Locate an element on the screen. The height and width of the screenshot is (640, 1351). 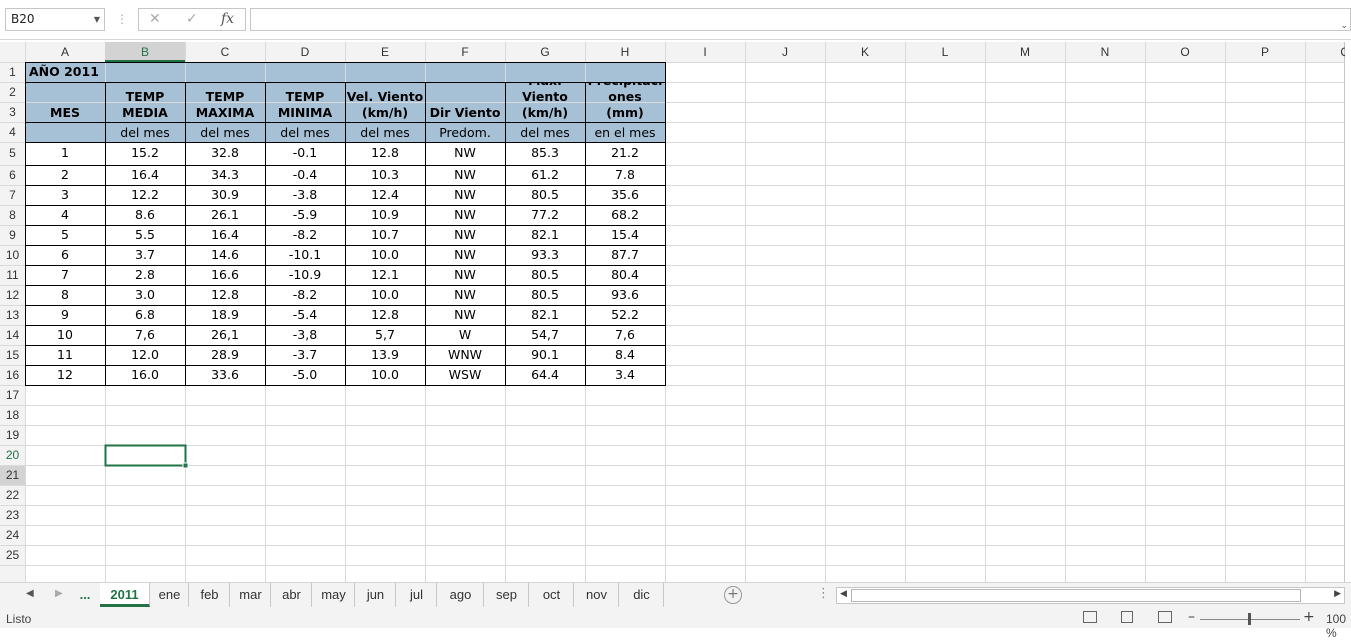
data-cell: 35.6 is located at coordinates (625, 195).